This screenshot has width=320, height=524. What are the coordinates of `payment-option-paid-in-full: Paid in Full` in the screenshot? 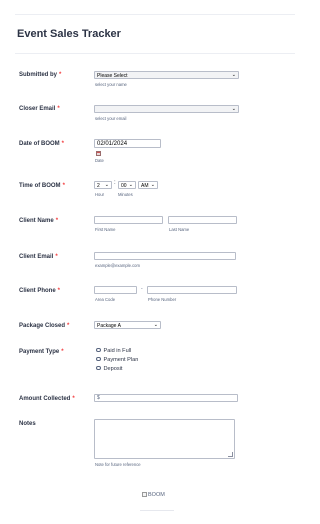 It's located at (114, 350).